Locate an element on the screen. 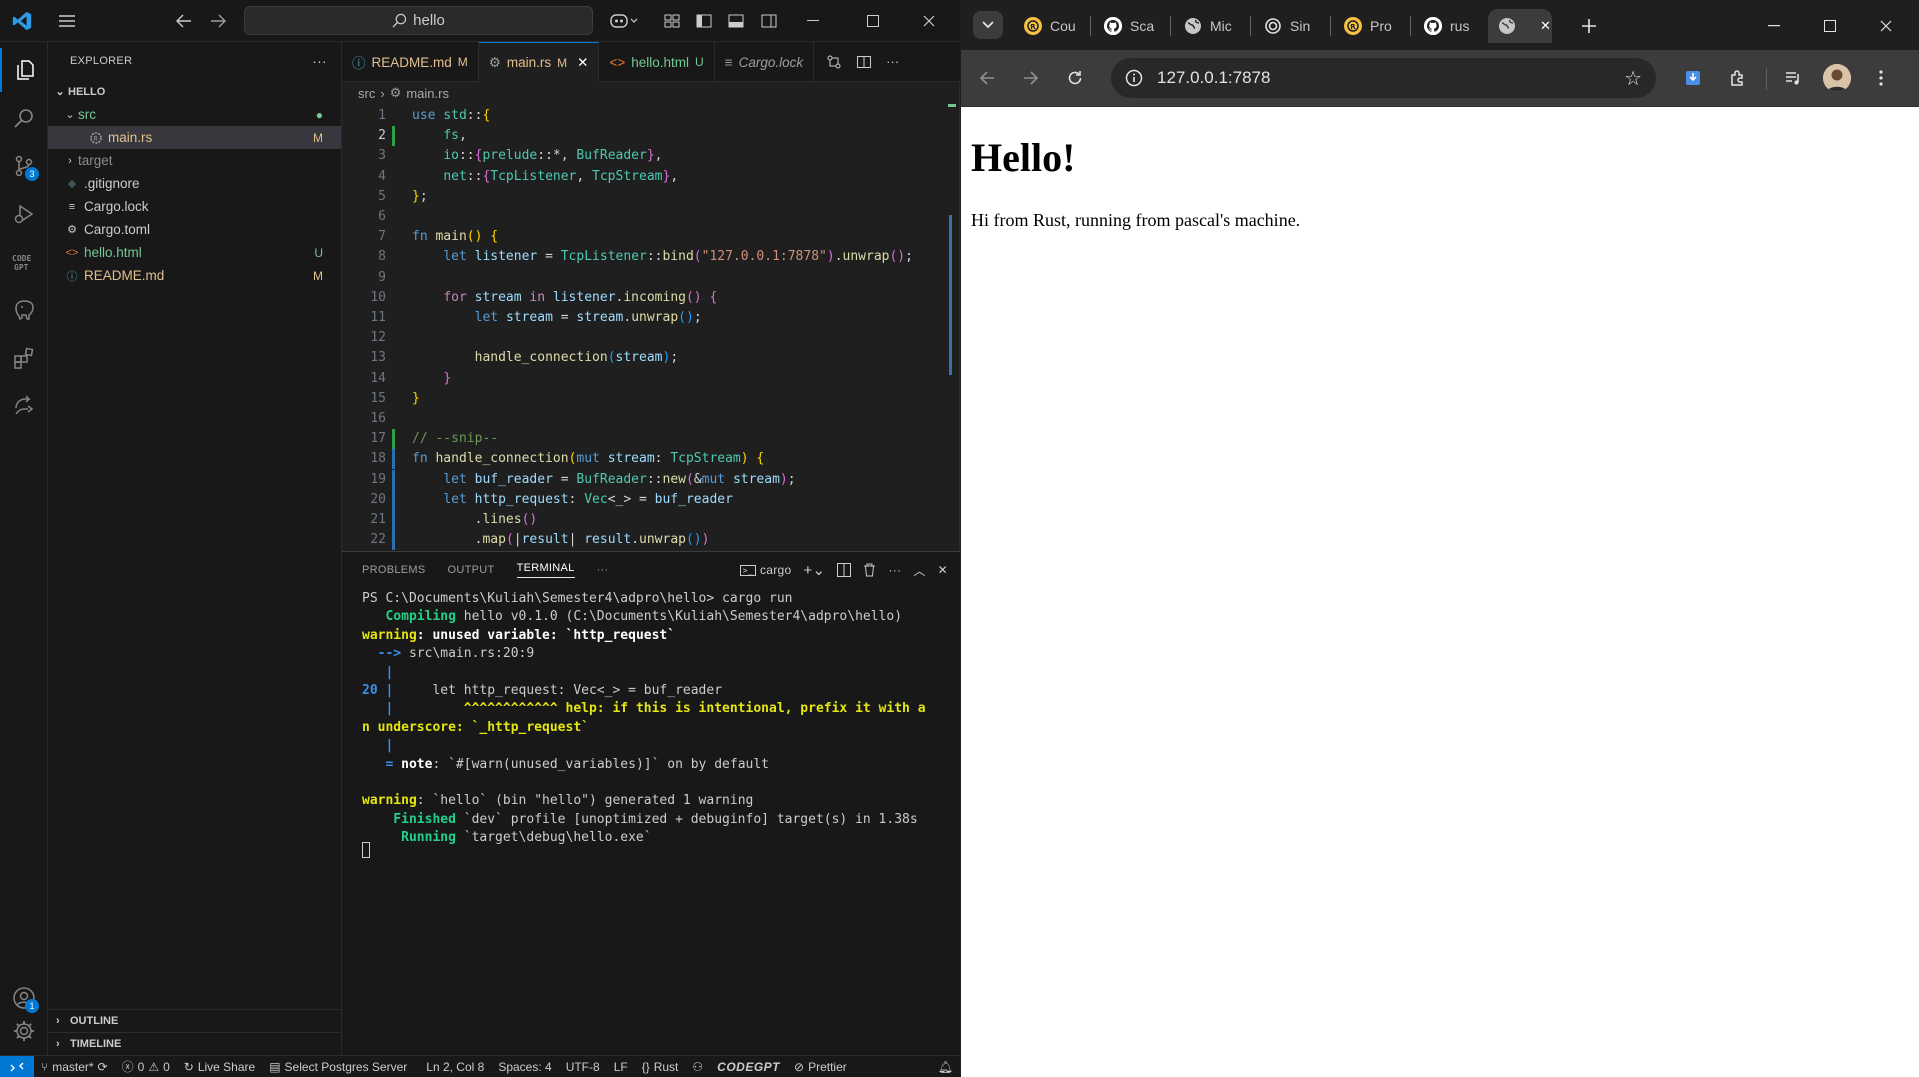 This screenshot has width=1919, height=1077. tree-item-target: › target is located at coordinates (194, 160).